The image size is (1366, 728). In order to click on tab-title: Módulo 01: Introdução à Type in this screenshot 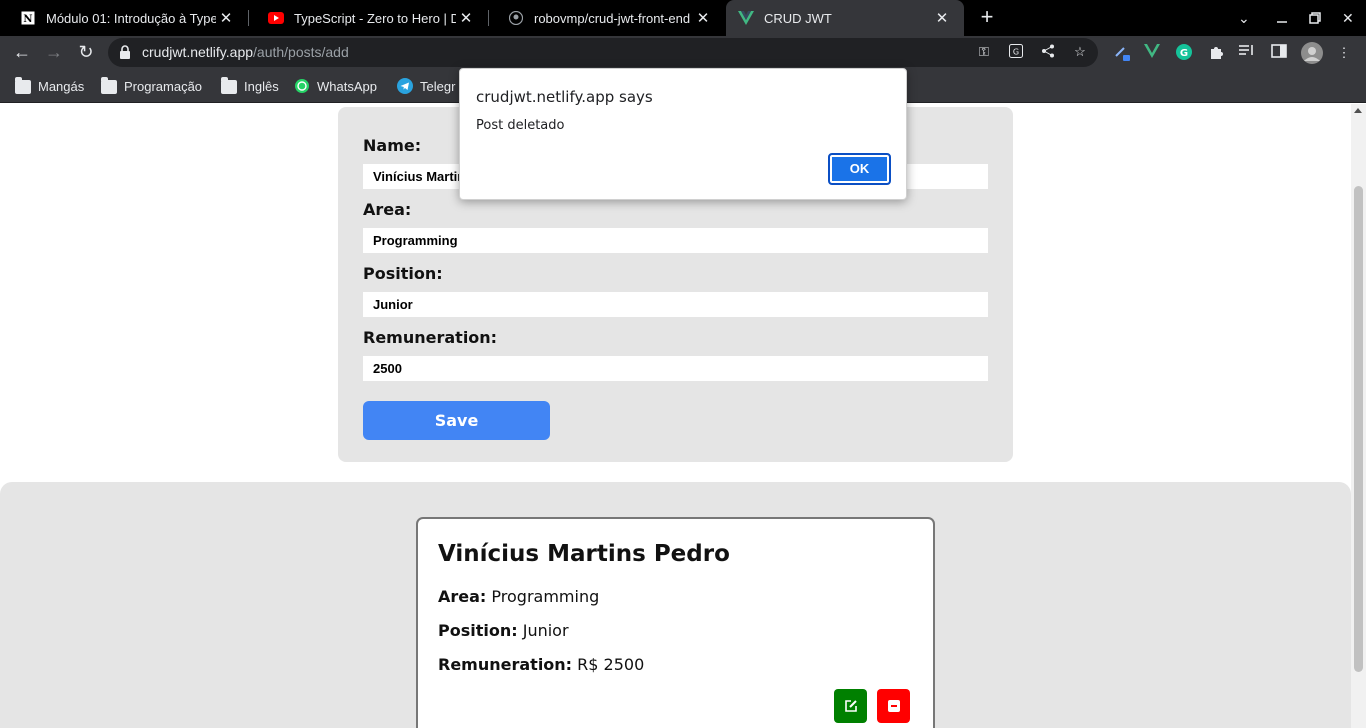, I will do `click(131, 18)`.